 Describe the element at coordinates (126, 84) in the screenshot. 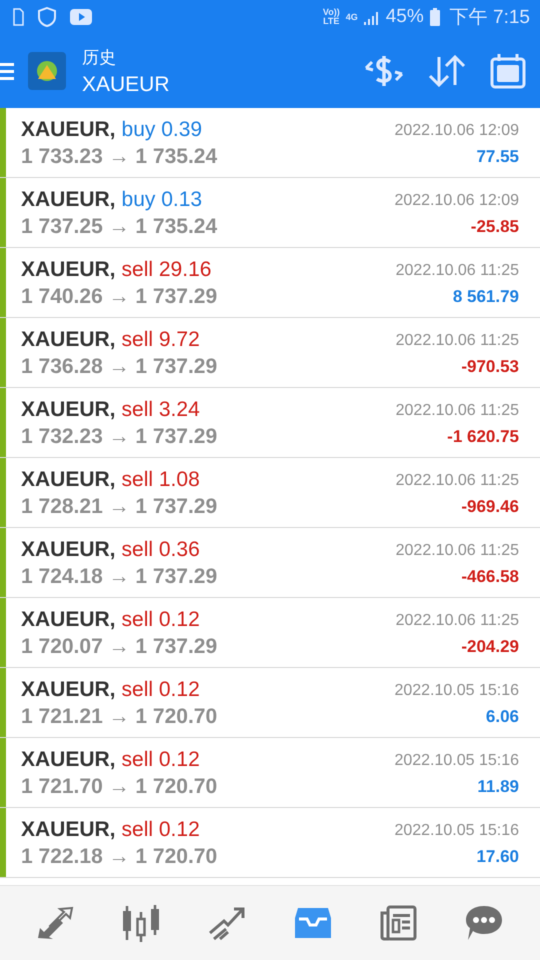

I see `symbol-subtitle: XAUEUR` at that location.